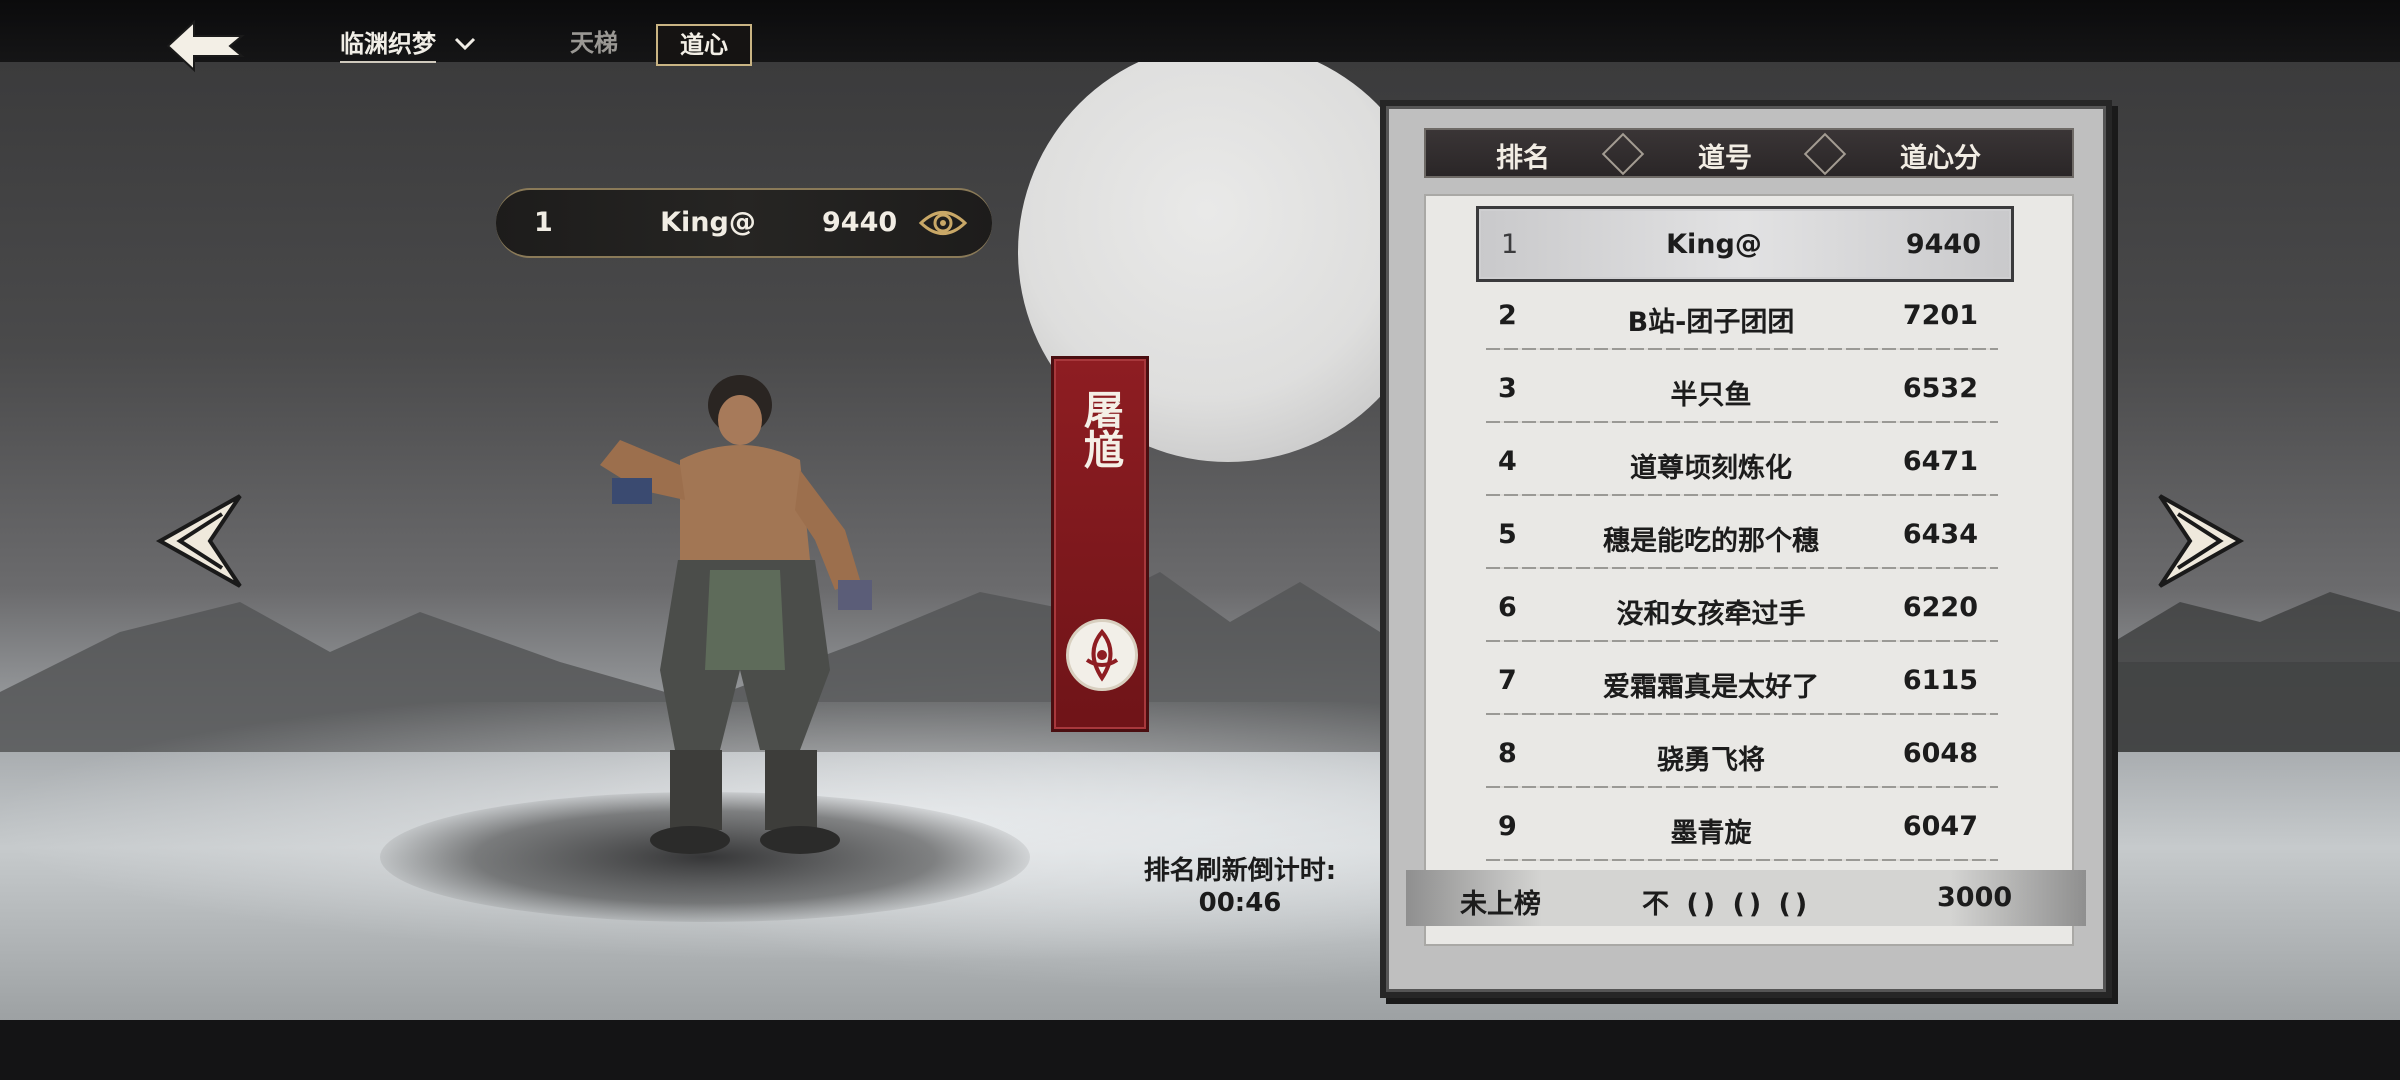 The width and height of the screenshot is (2400, 1080). I want to click on leaderboard-row: 3 半只鱼 6532, so click(1742, 388).